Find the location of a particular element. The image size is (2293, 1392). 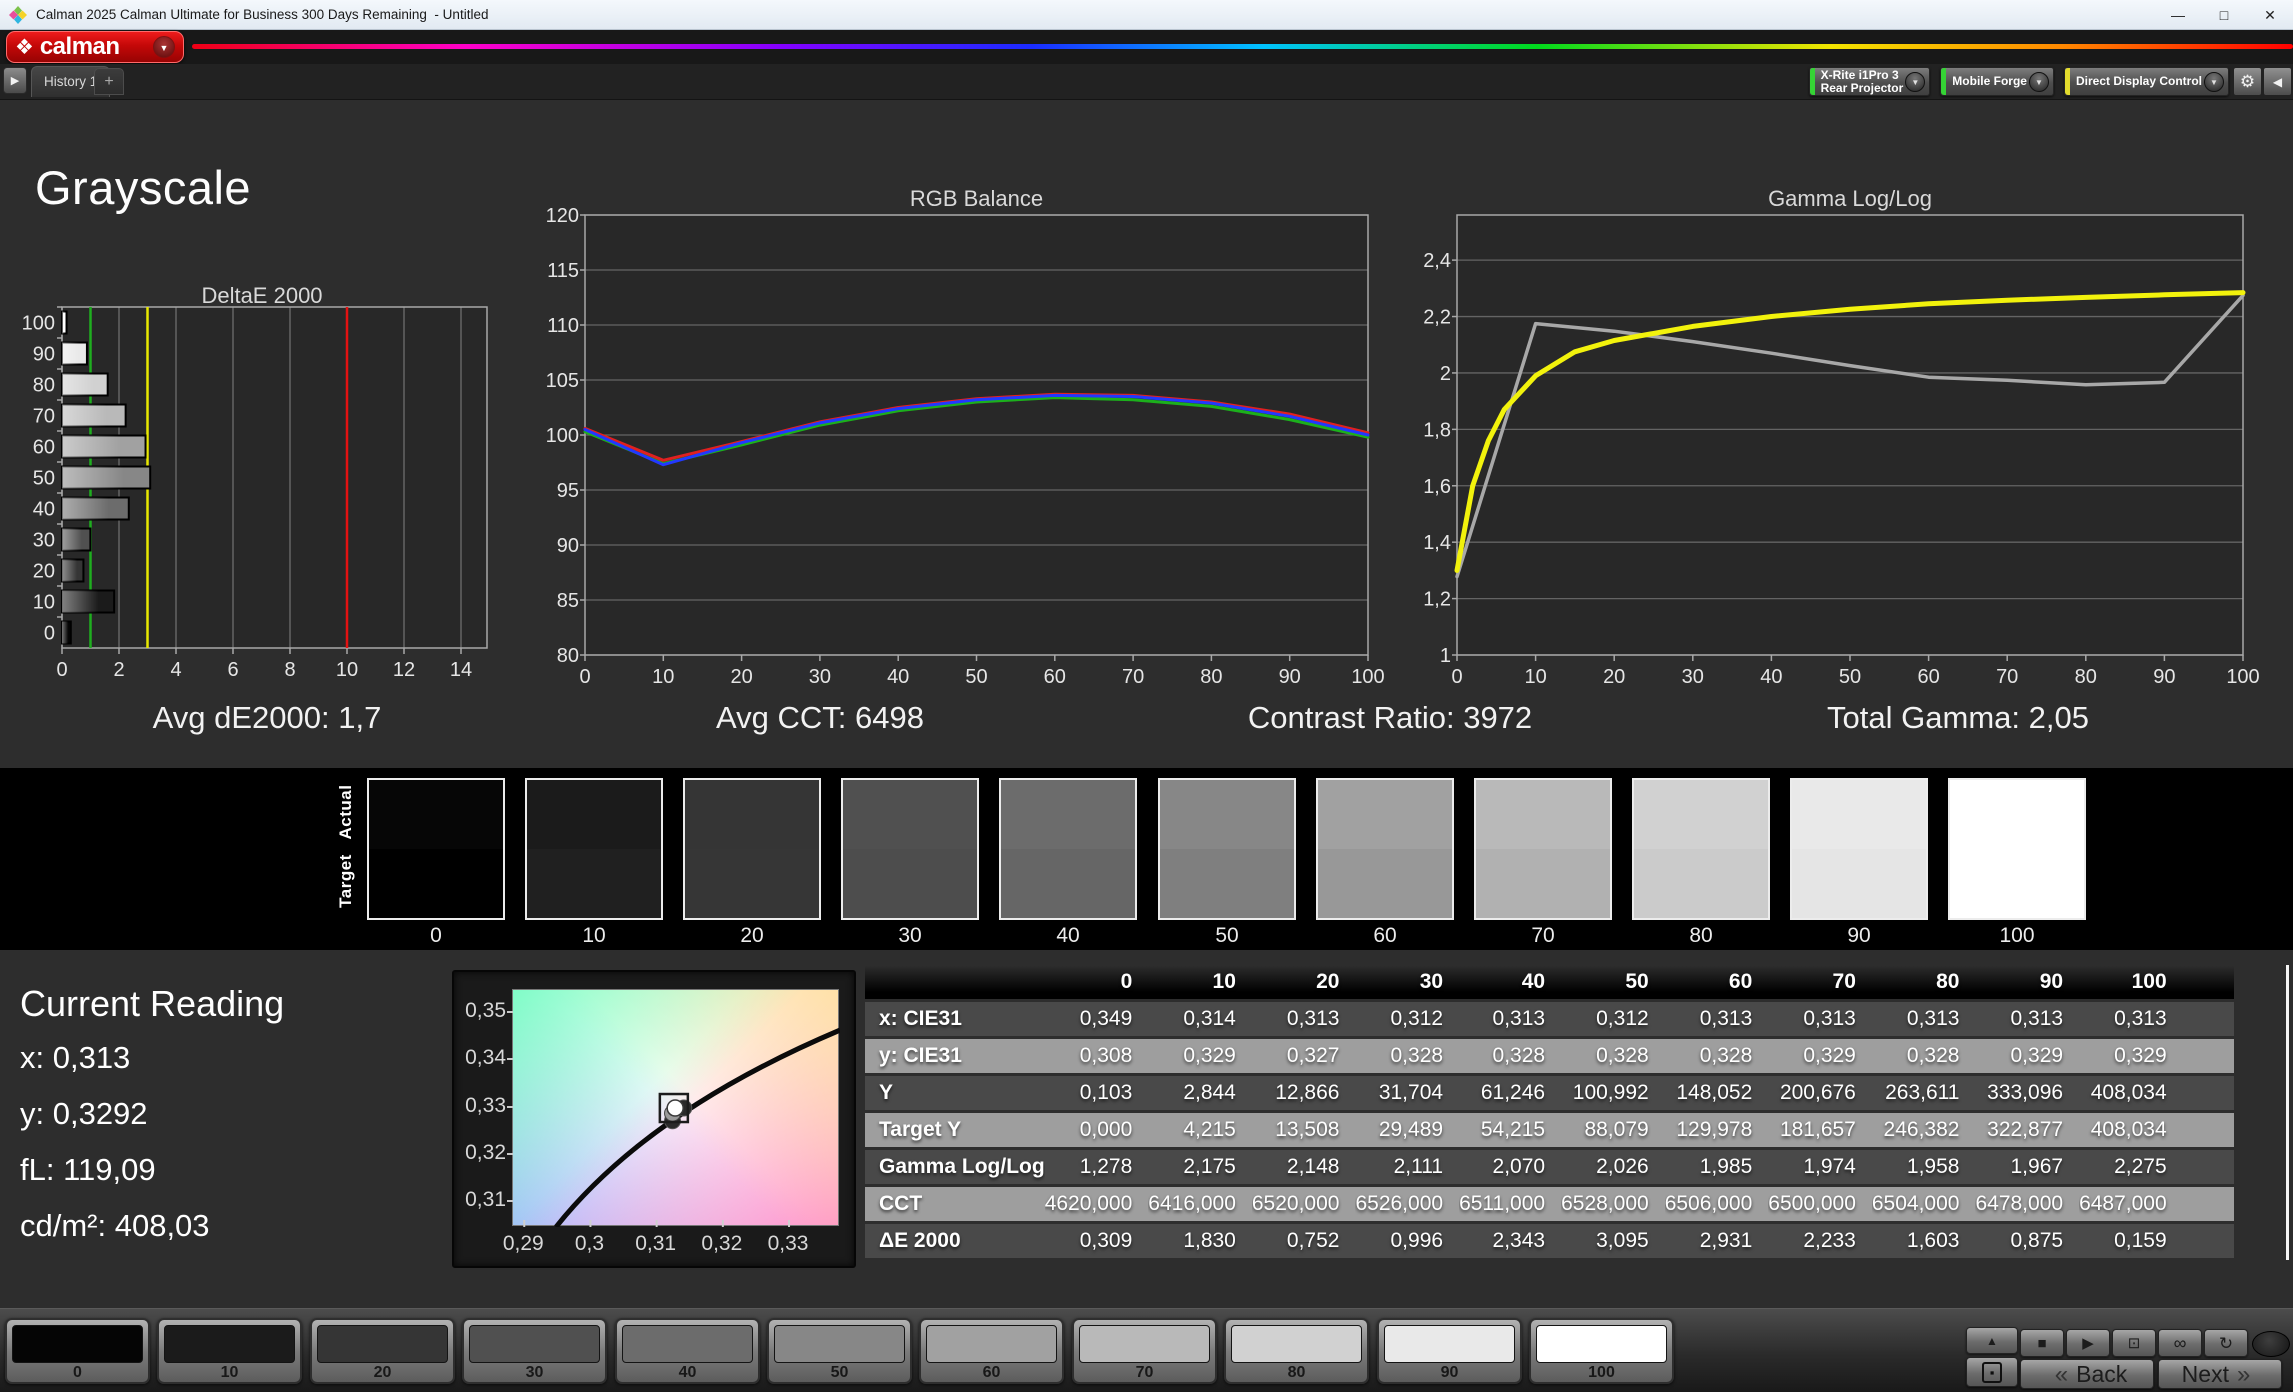

minimize-button: — is located at coordinates (2178, 15).